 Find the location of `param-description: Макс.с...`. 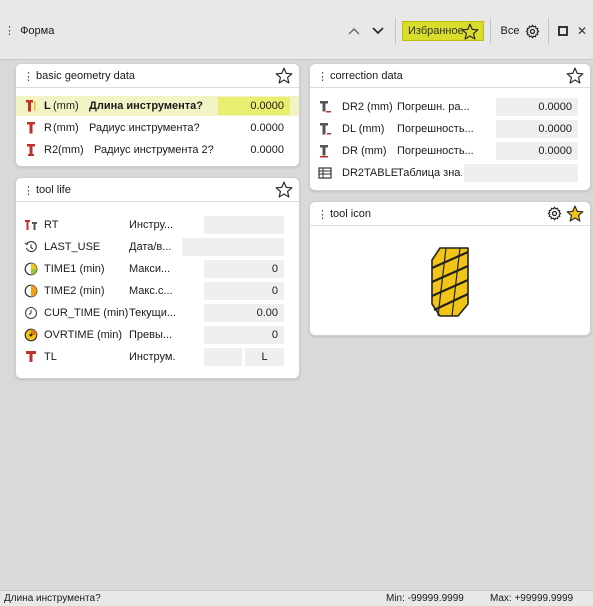

param-description: Макс.с... is located at coordinates (151, 291).